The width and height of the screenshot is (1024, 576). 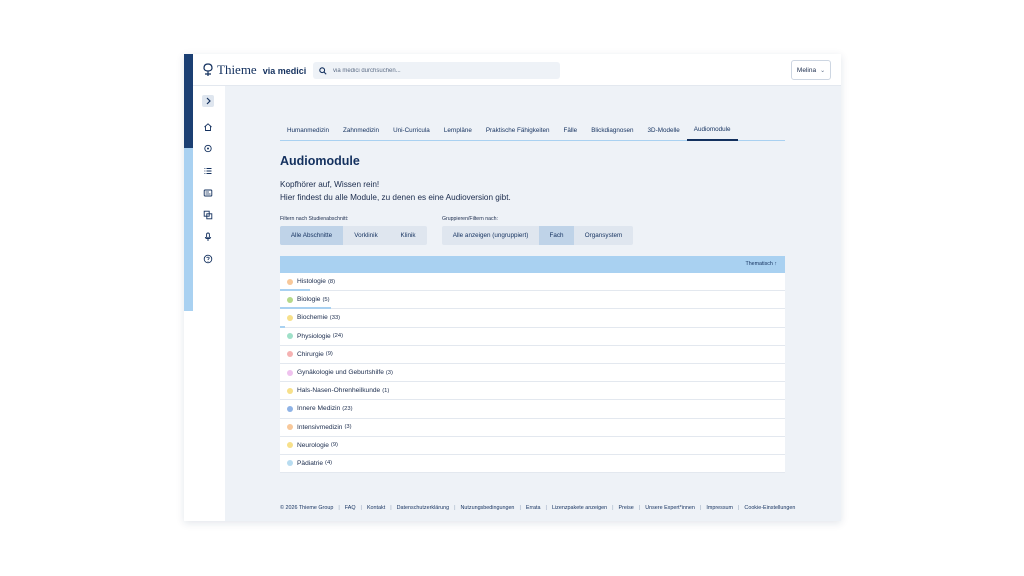 What do you see at coordinates (311, 235) in the screenshot?
I see `study-filter-all: Alle Abschnitte` at bounding box center [311, 235].